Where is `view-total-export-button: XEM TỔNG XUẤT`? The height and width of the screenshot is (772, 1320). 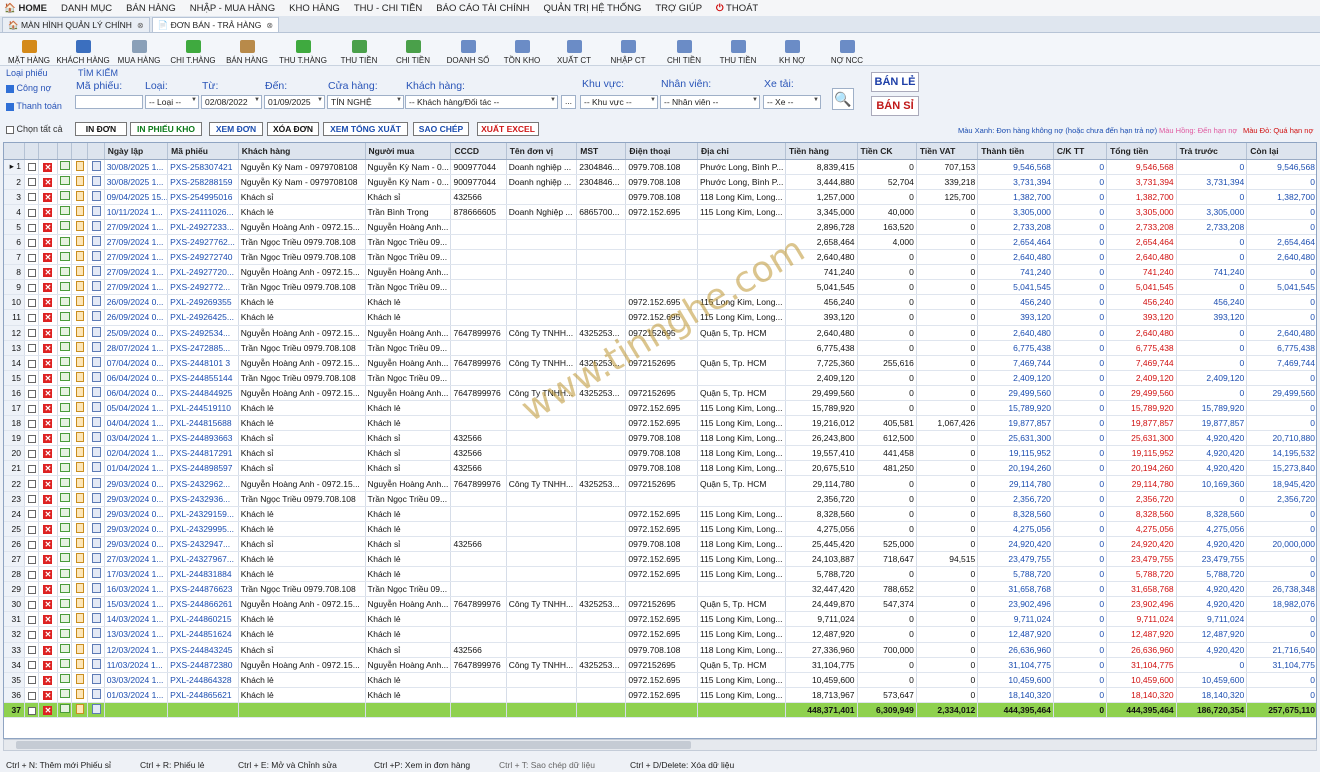
view-total-export-button: XEM TỔNG XUẤT is located at coordinates (365, 129).